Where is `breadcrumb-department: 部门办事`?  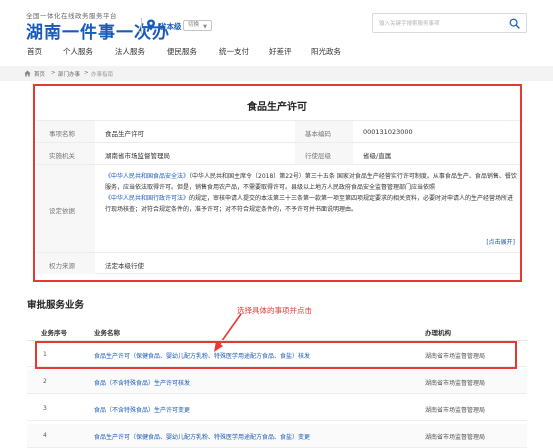
breadcrumb-department: 部门办事 is located at coordinates (69, 74).